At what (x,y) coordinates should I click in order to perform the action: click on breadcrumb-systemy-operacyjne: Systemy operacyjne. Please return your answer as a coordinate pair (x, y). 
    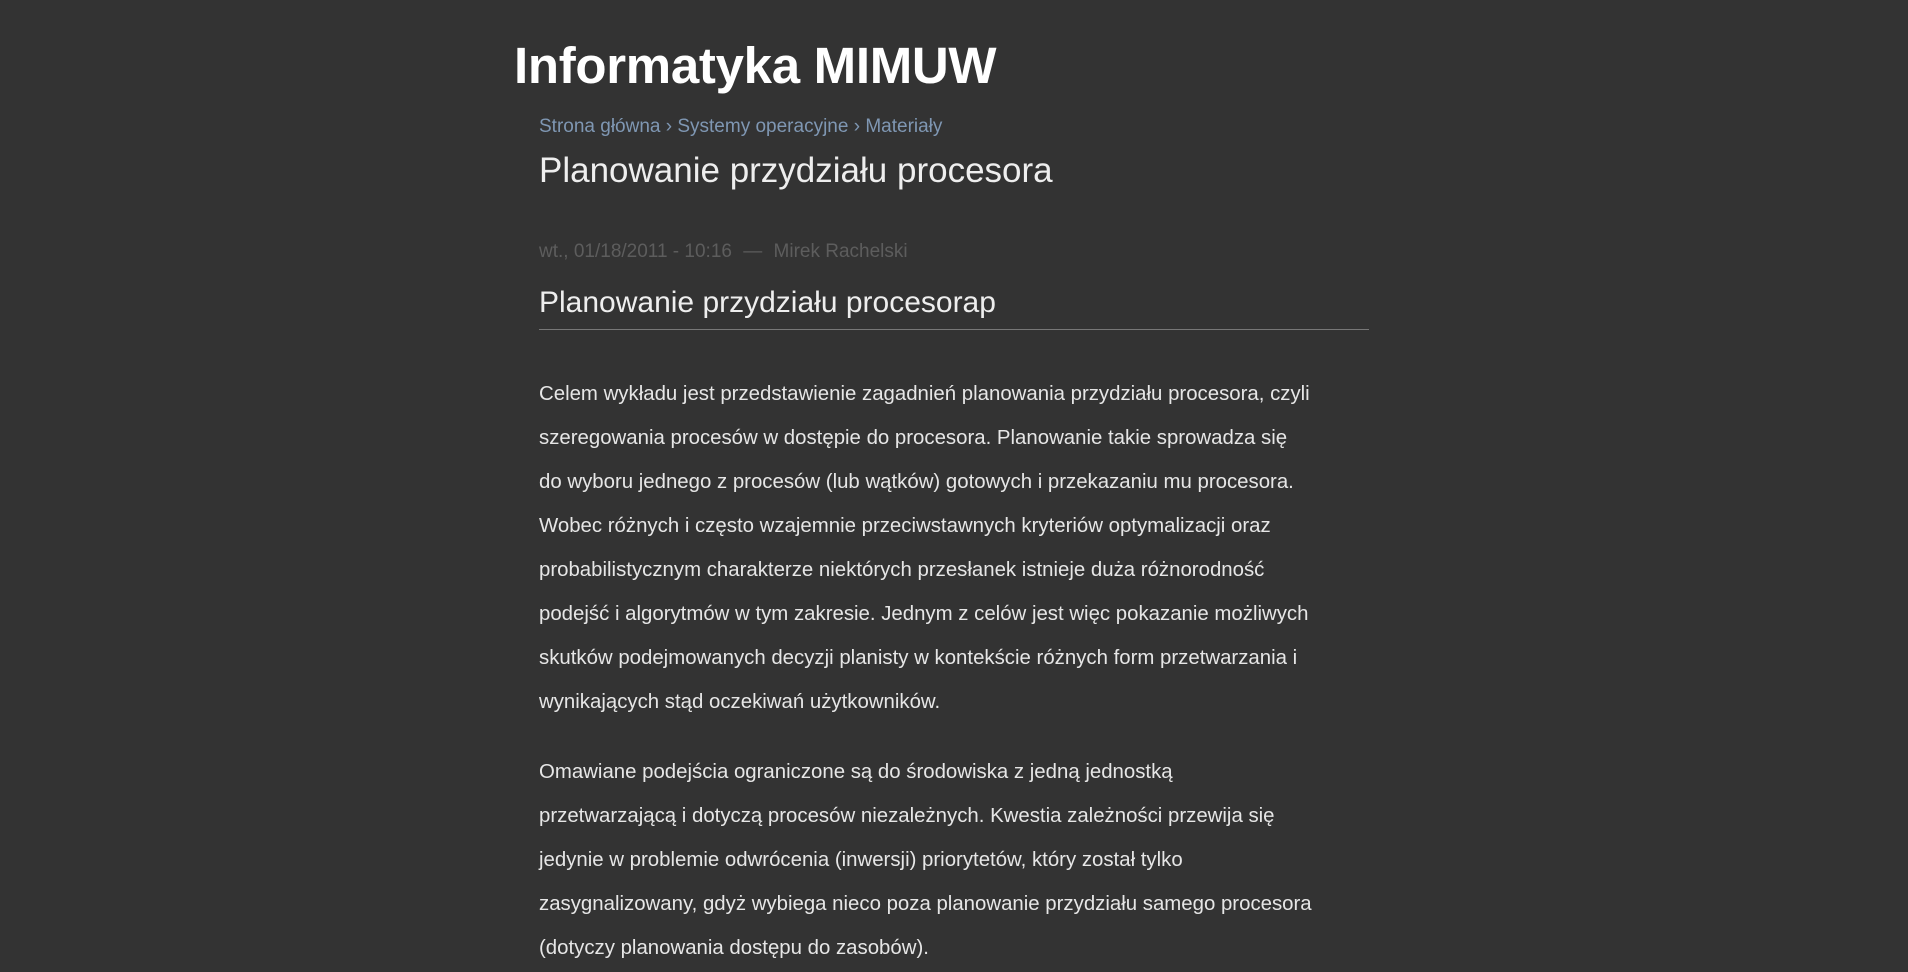
    Looking at the image, I should click on (762, 126).